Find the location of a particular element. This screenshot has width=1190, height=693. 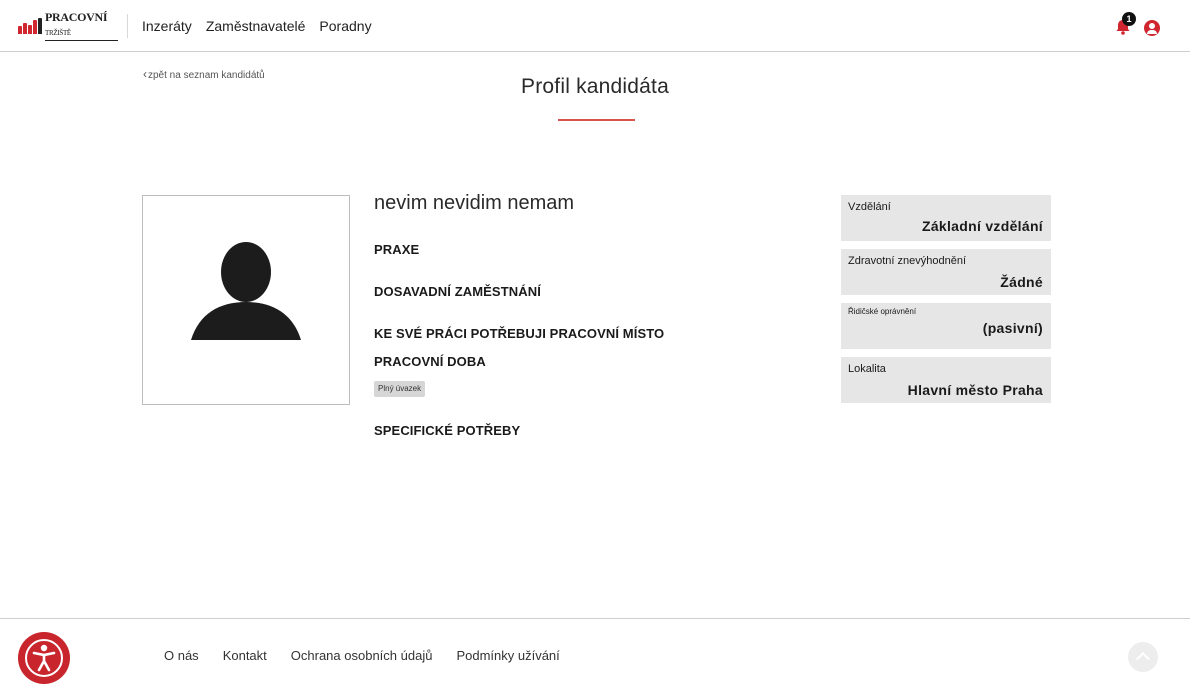

info-label: Vzdělání is located at coordinates (869, 207).